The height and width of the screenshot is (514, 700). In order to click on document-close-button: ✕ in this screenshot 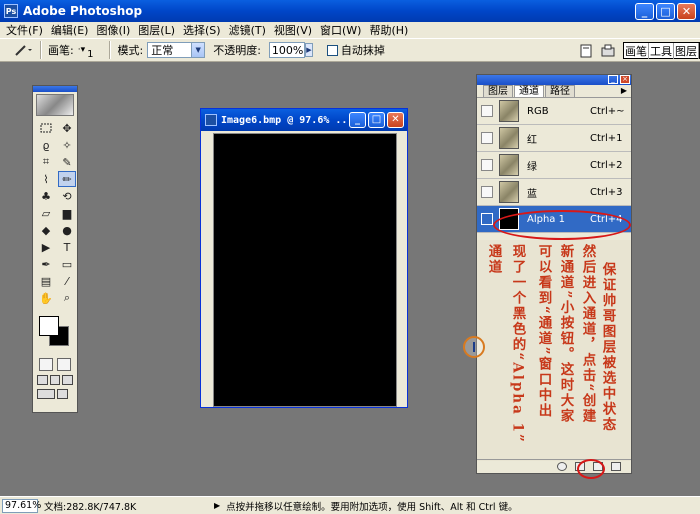, I will do `click(395, 120)`.